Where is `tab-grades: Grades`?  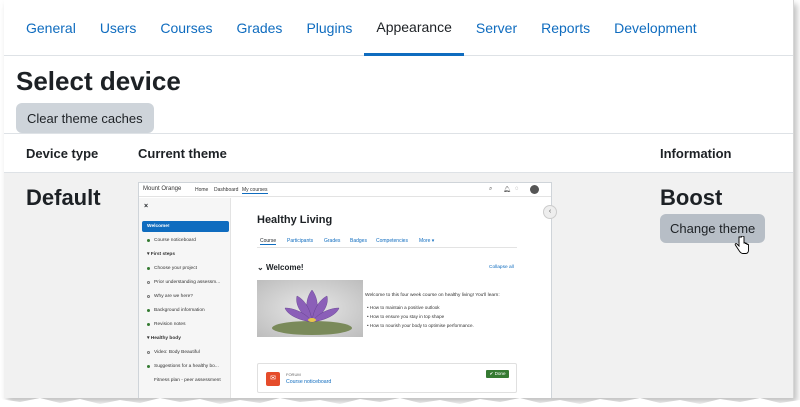 tab-grades: Grades is located at coordinates (260, 28).